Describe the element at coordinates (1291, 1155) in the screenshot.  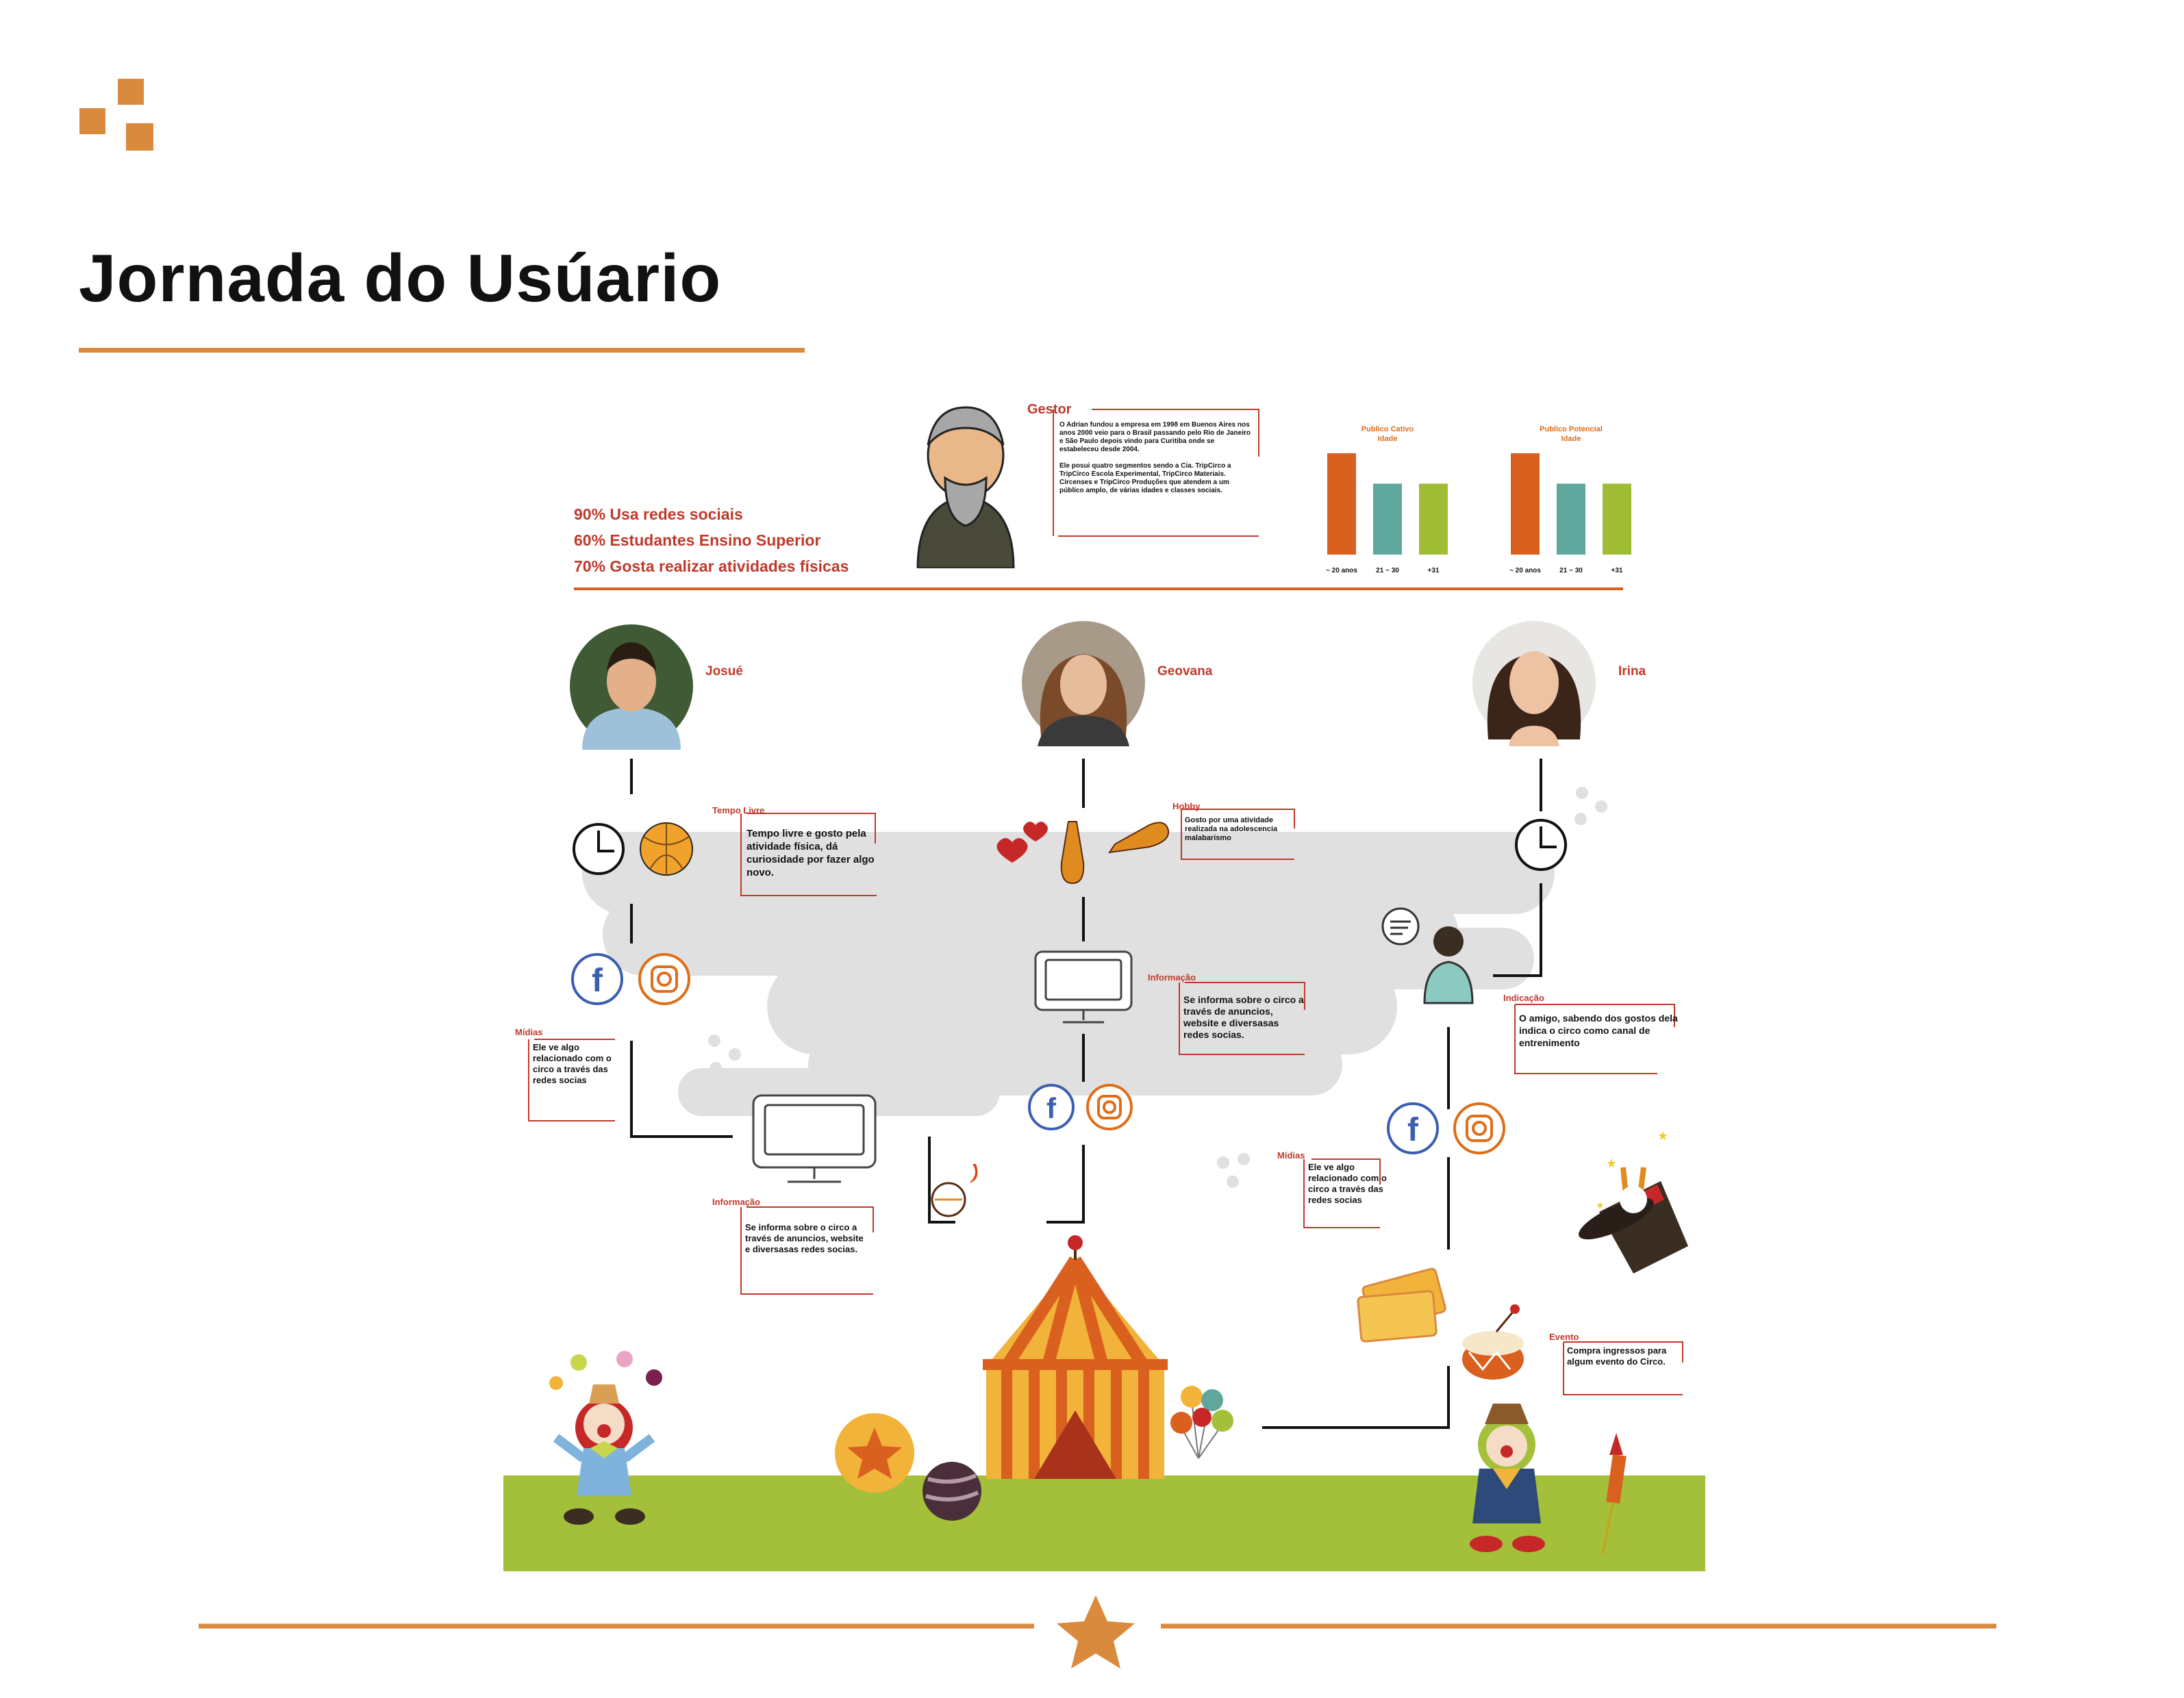
I see `note-midias-irina-label: Mídias` at that location.